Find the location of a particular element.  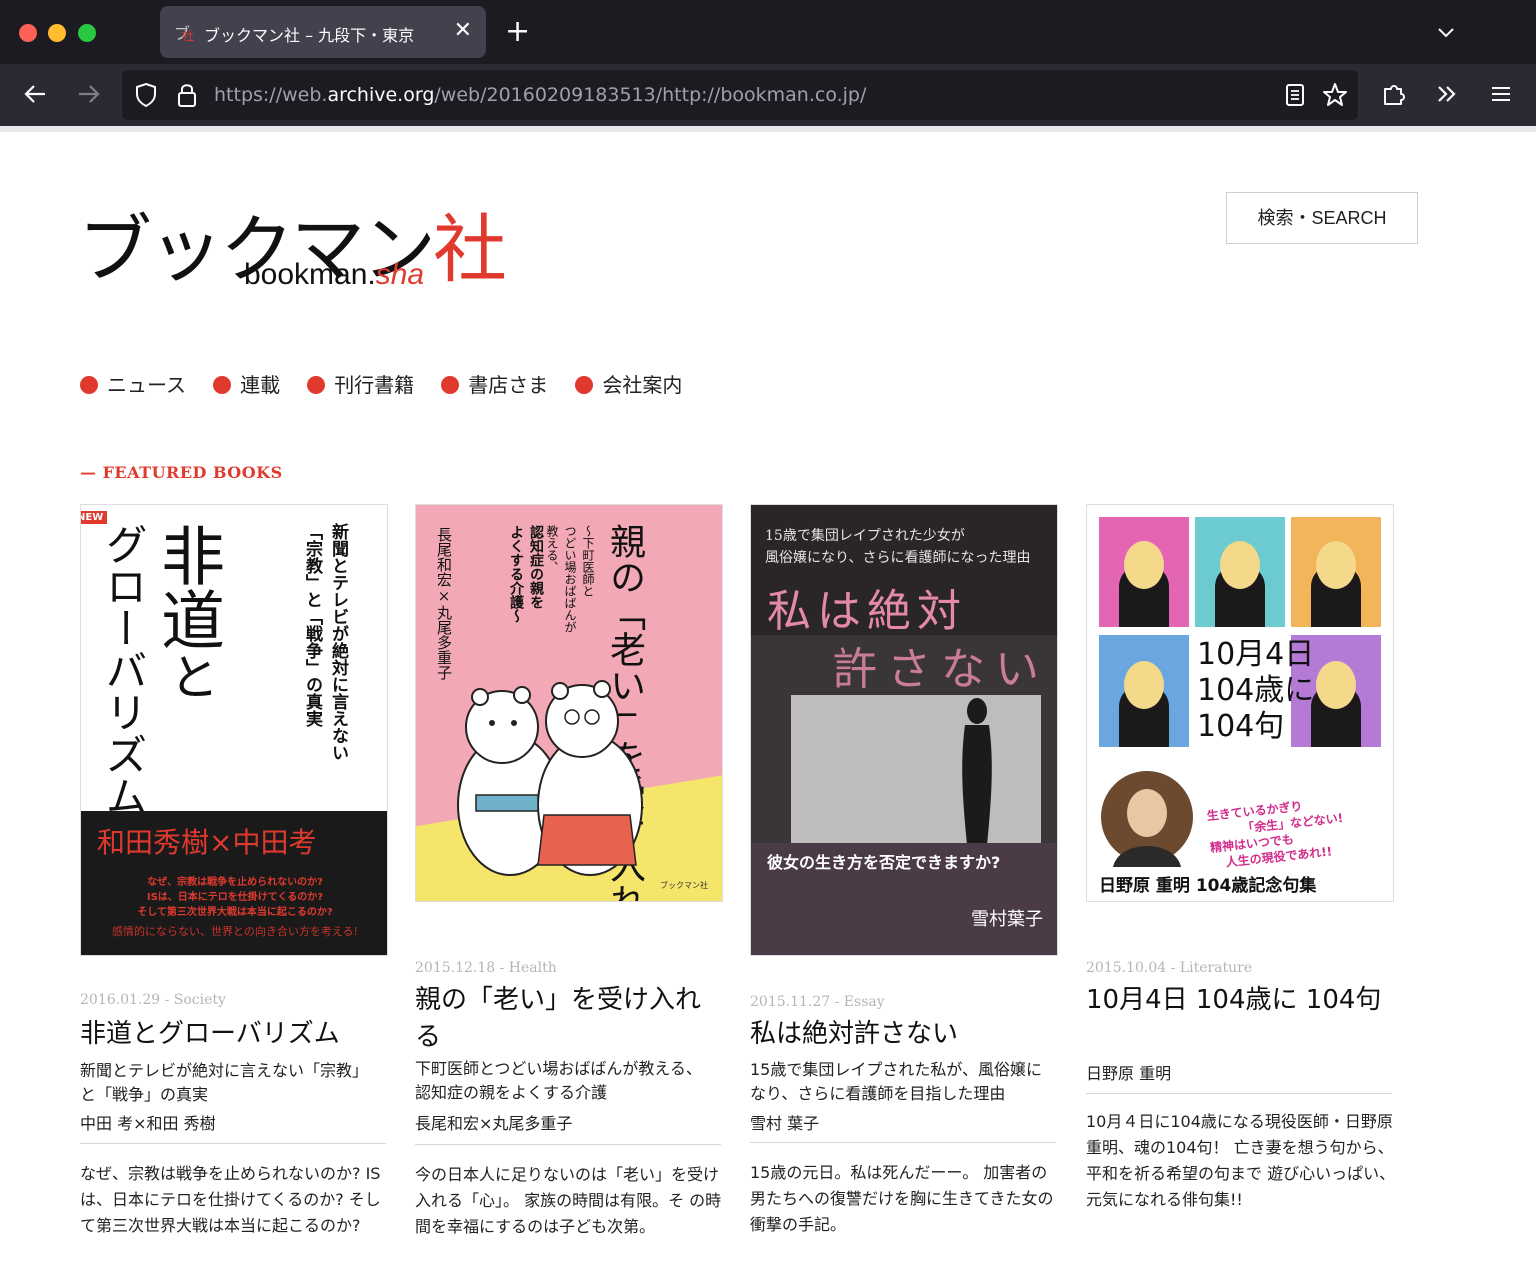

maximize-window-button is located at coordinates (87, 33).